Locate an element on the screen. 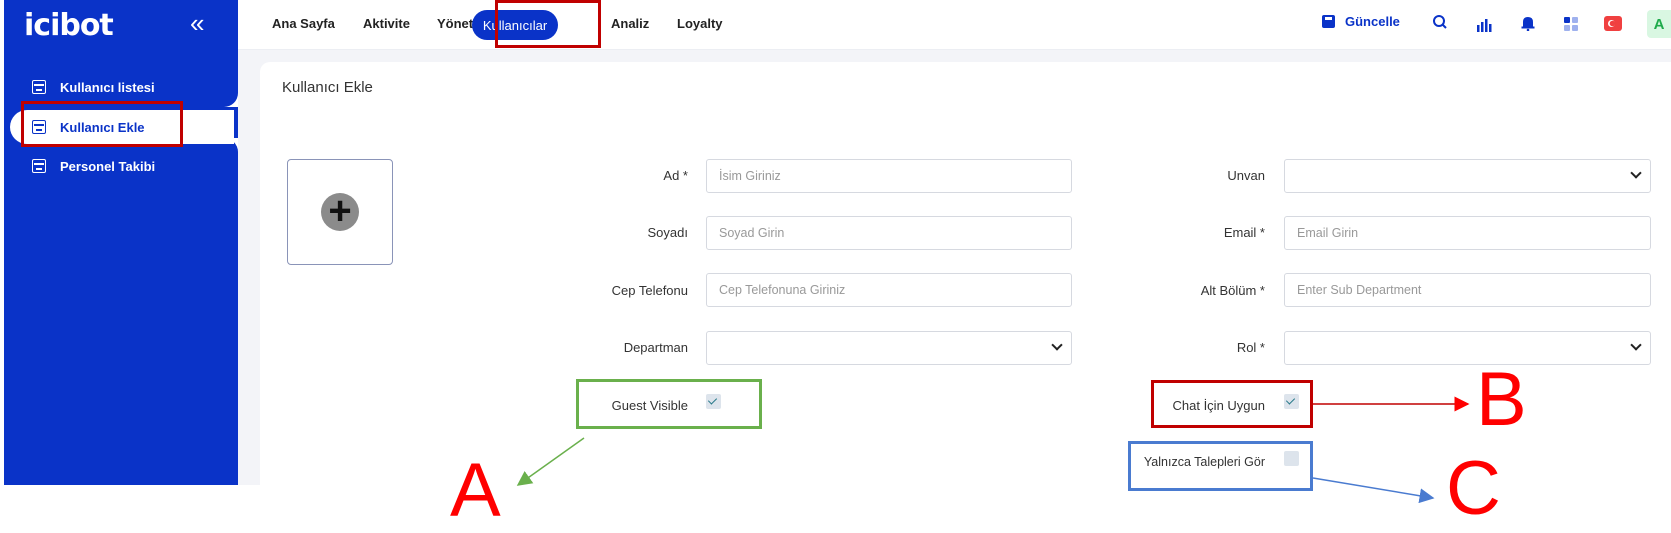 The image size is (1671, 533). arrow-a is located at coordinates (550, 461).